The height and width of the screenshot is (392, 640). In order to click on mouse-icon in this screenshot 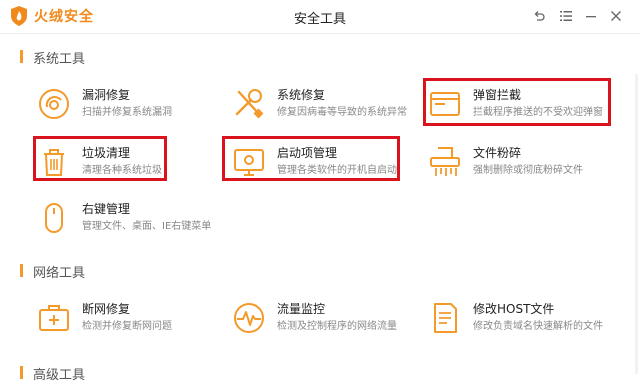, I will do `click(54, 218)`.